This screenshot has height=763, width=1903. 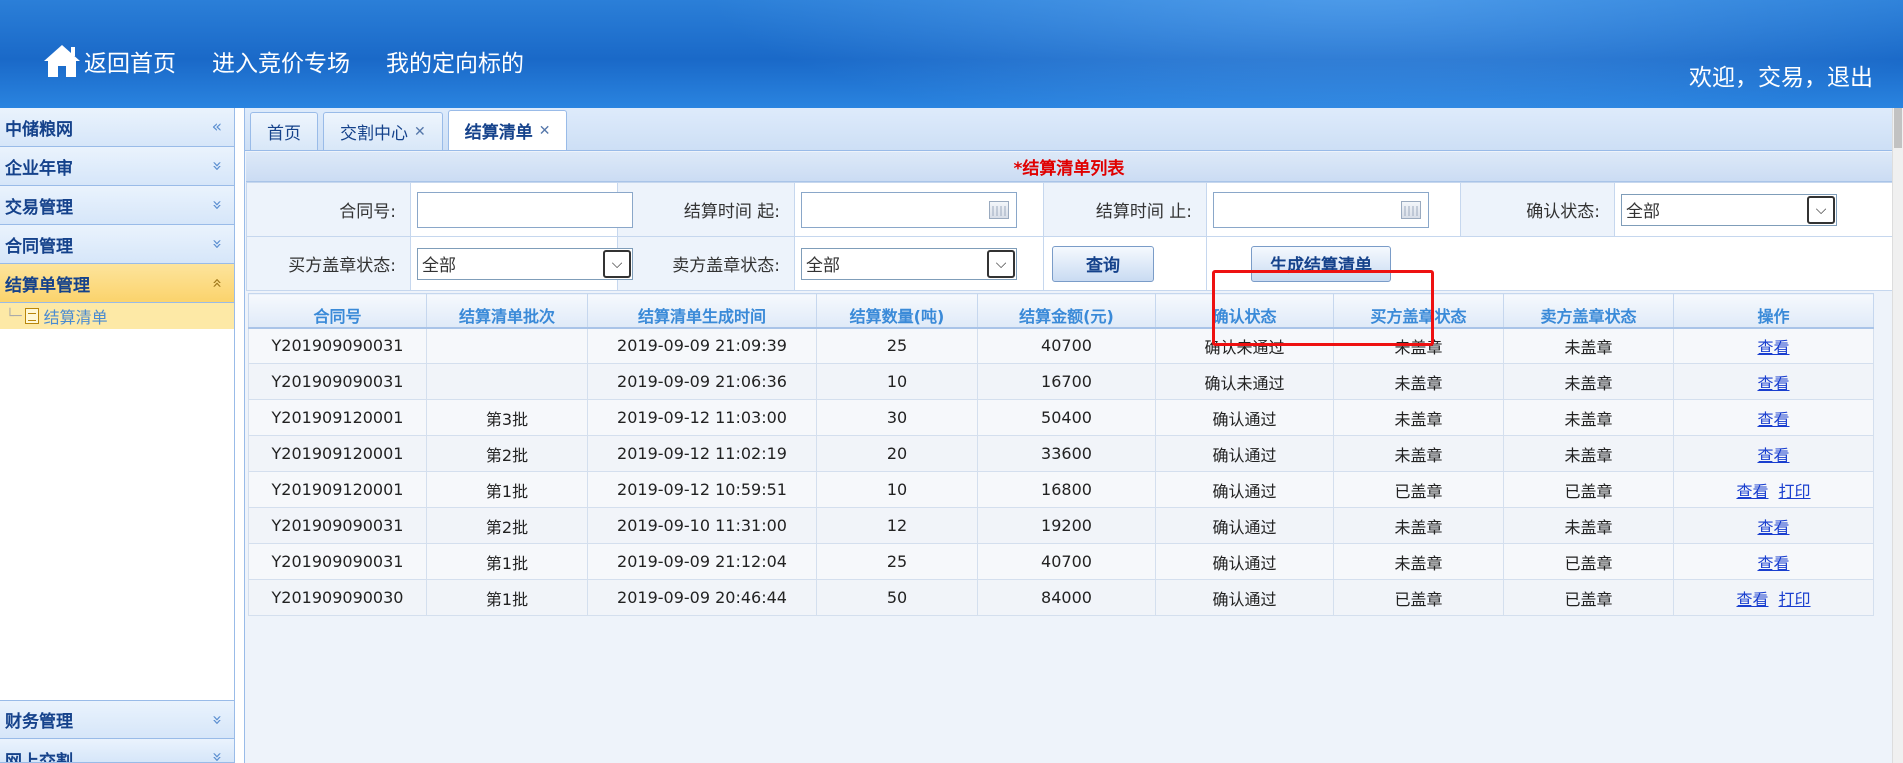 What do you see at coordinates (284, 131) in the screenshot?
I see `tab-home: 首页` at bounding box center [284, 131].